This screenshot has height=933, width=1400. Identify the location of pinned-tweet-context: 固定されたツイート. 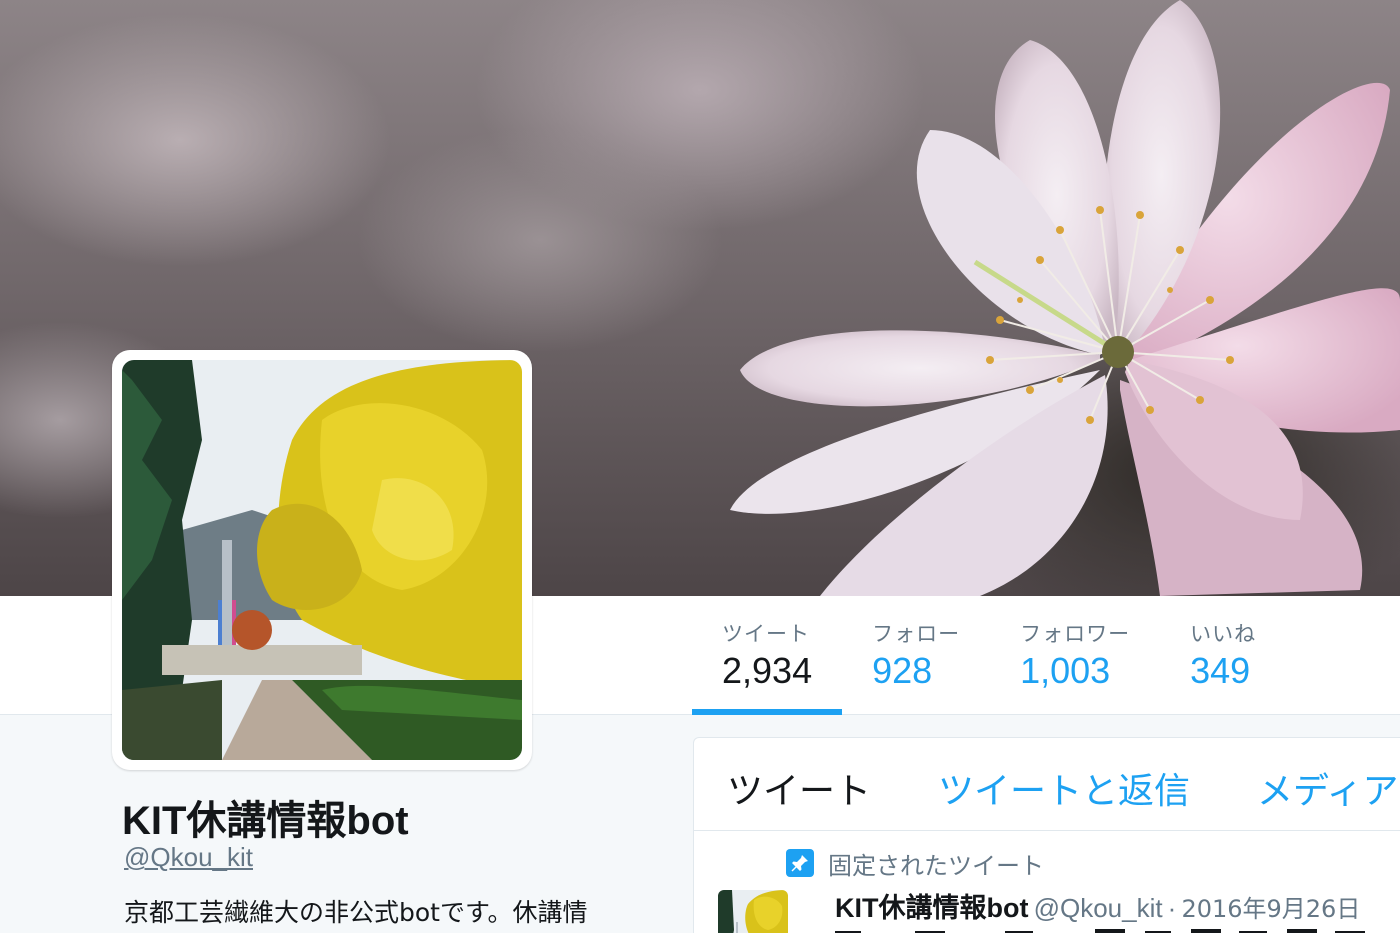
(915, 863).